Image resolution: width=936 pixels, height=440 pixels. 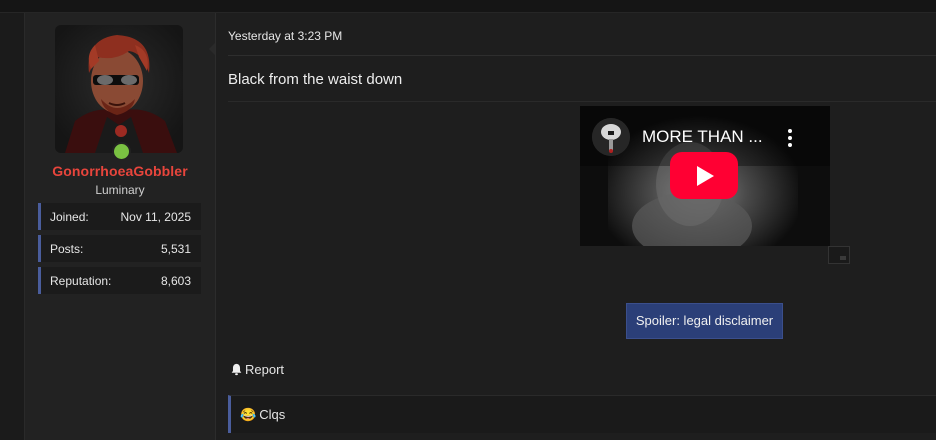 I want to click on report-label: Report, so click(x=265, y=369).